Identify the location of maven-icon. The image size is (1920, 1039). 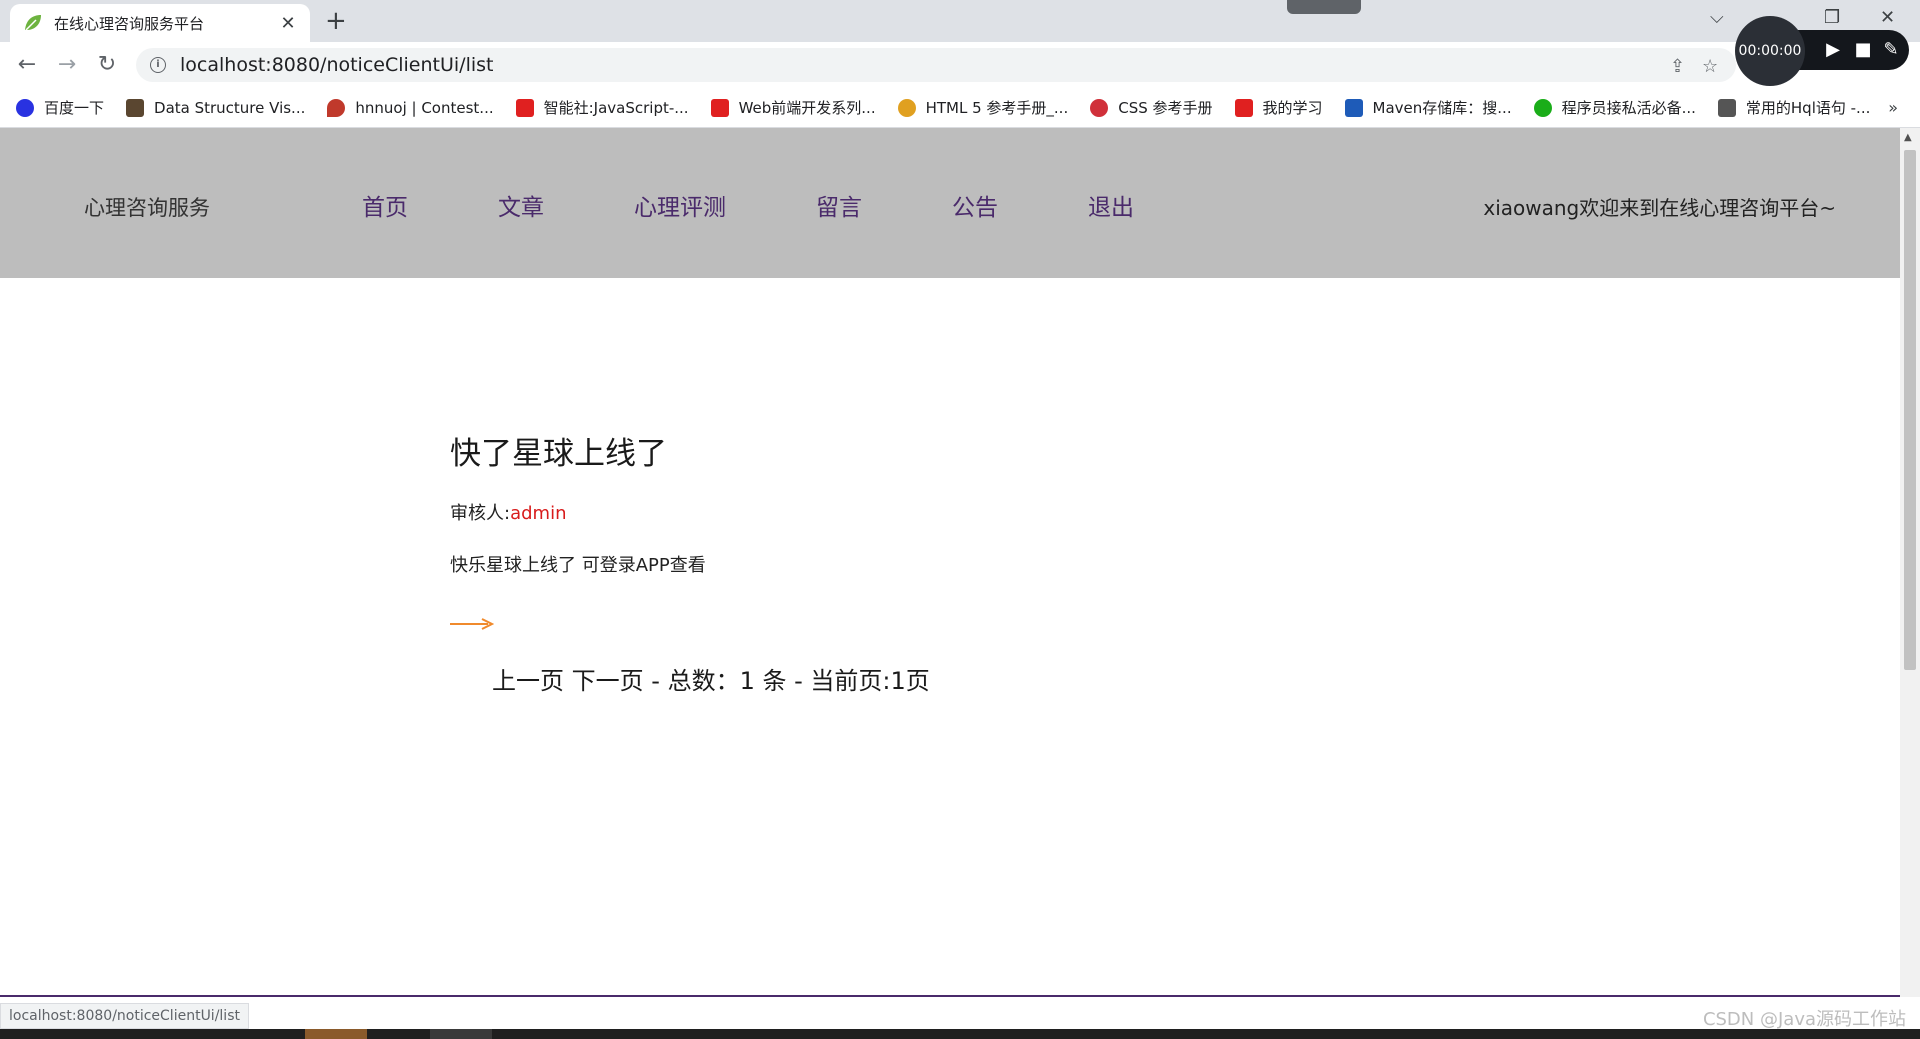
(1353, 107).